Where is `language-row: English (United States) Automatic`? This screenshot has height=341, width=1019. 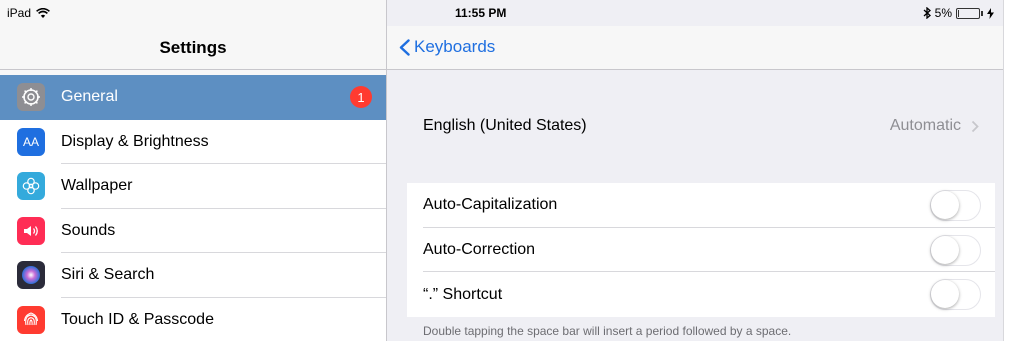
language-row: English (United States) Automatic is located at coordinates (701, 126).